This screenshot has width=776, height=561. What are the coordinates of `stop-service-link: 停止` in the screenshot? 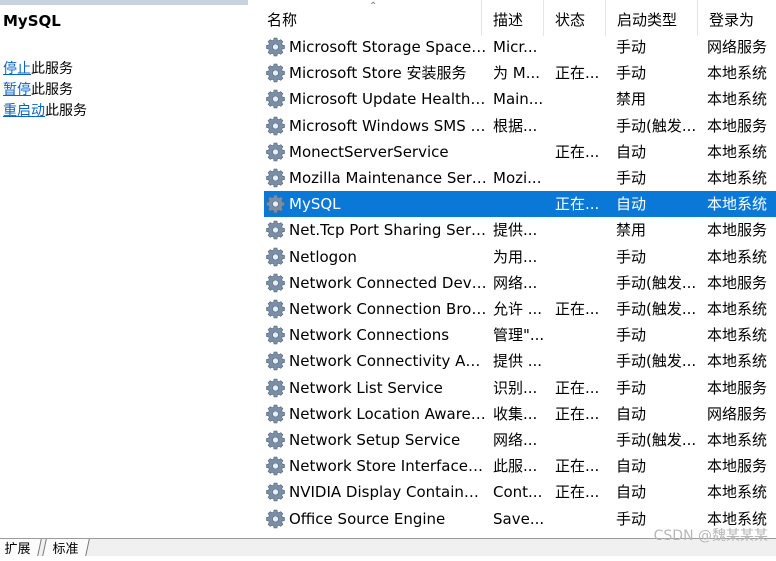 It's located at (17, 69).